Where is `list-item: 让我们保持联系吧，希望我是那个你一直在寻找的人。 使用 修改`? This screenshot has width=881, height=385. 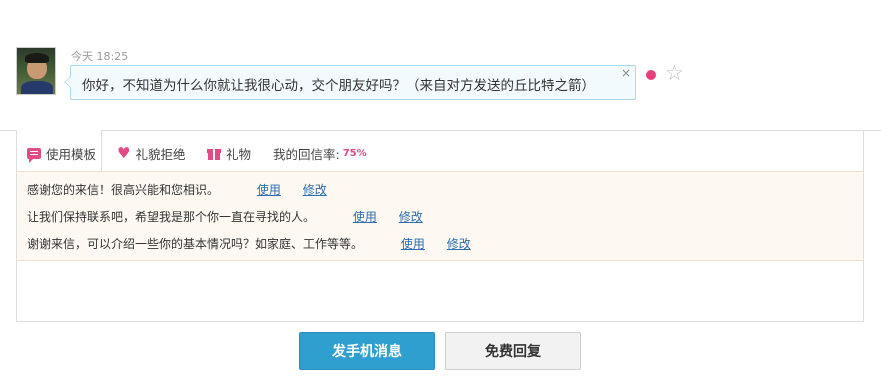
list-item: 让我们保持联系吧，希望我是那个你一直在寻找的人。 使用 修改 is located at coordinates (225, 216).